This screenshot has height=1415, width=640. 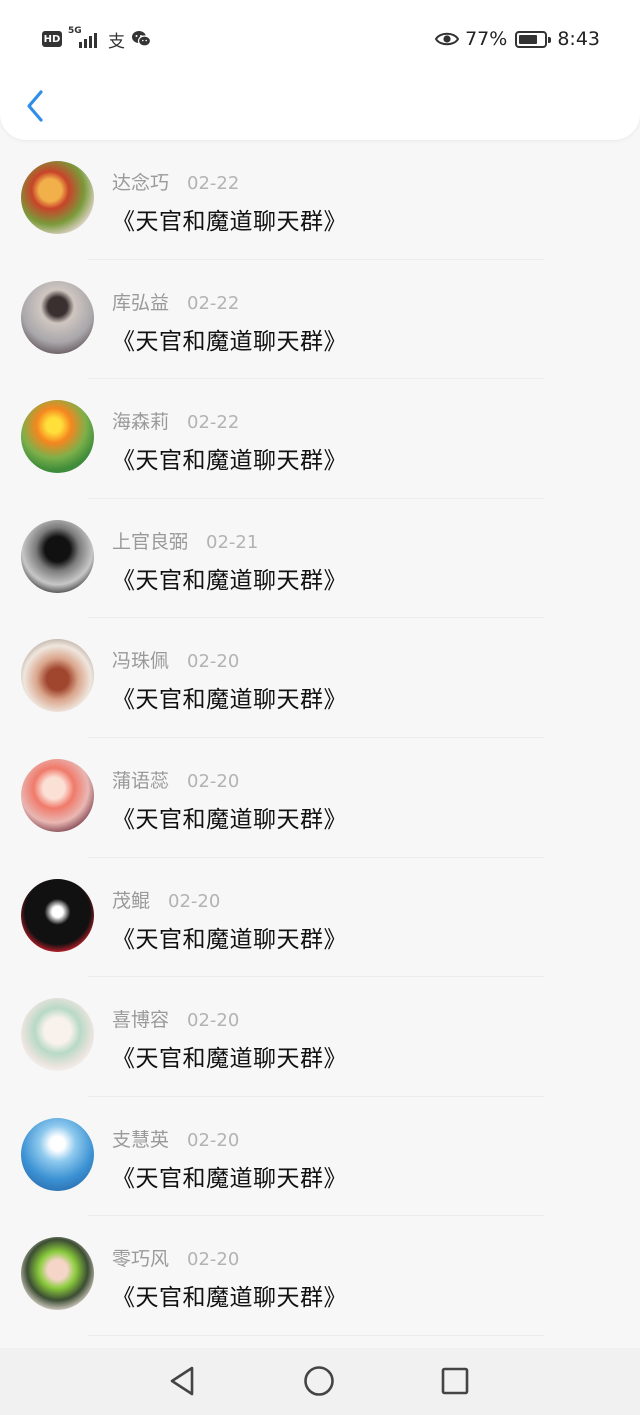 What do you see at coordinates (175, 420) in the screenshot?
I see `message-meta: 海森莉 02-22` at bounding box center [175, 420].